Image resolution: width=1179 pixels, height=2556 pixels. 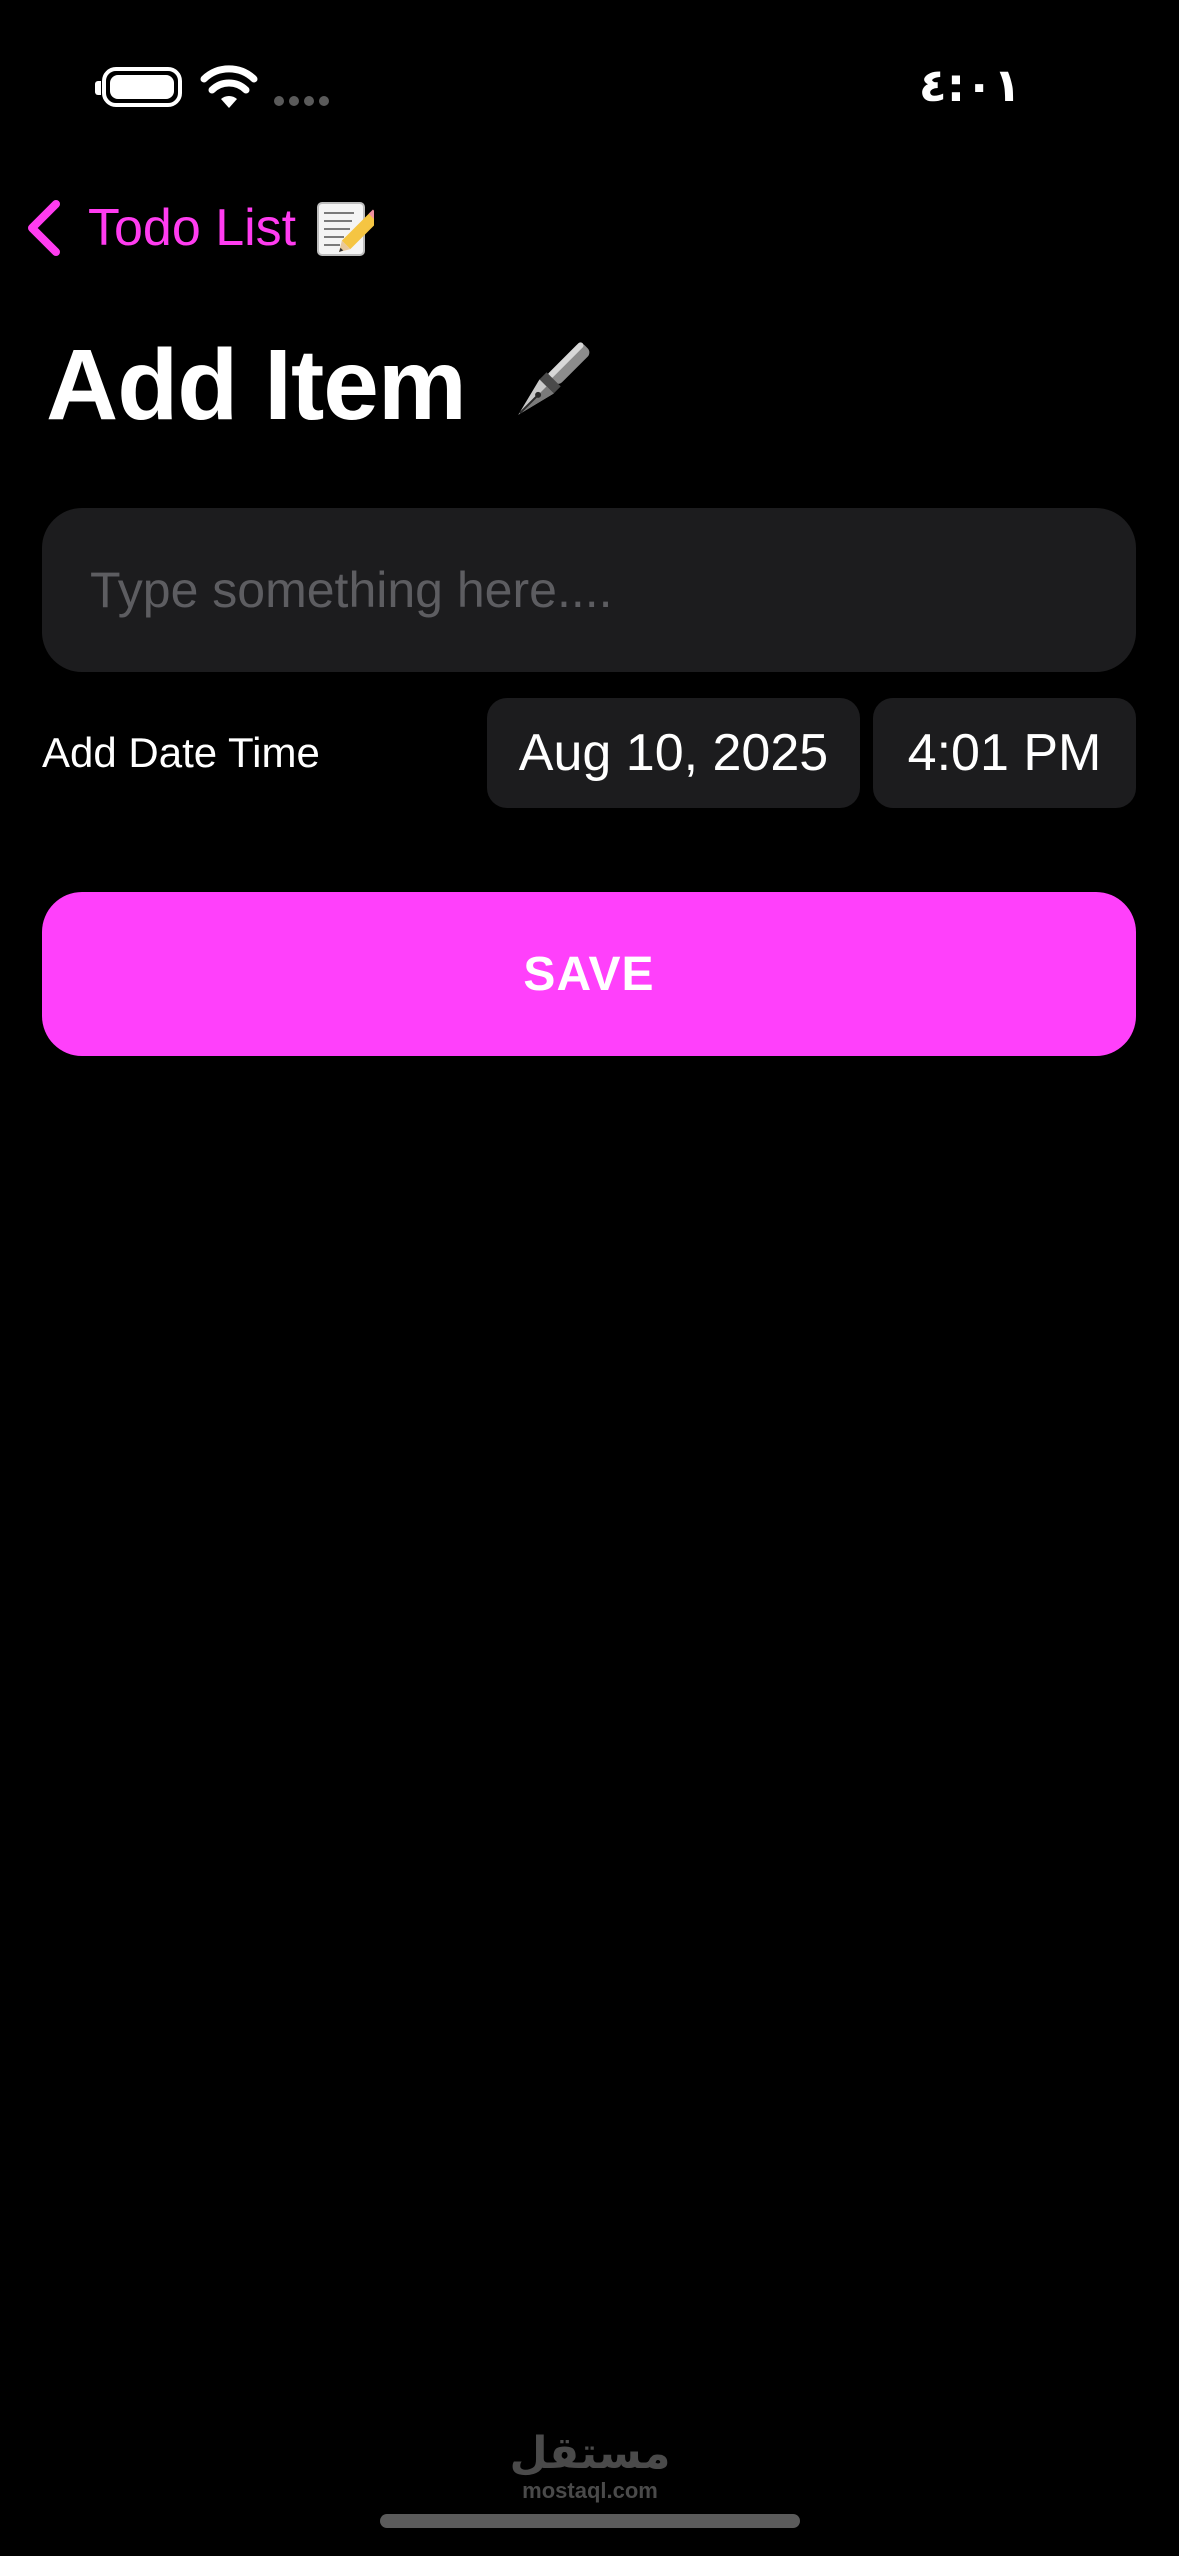 I want to click on time-picker: 4:01 PM, so click(x=1004, y=753).